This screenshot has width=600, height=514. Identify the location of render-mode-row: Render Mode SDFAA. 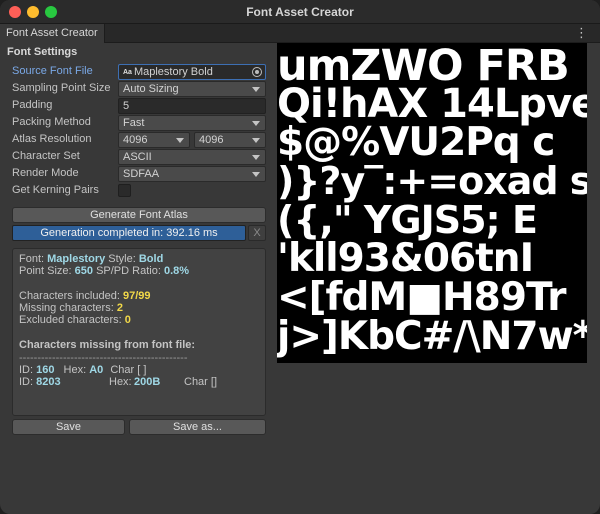
(136, 174).